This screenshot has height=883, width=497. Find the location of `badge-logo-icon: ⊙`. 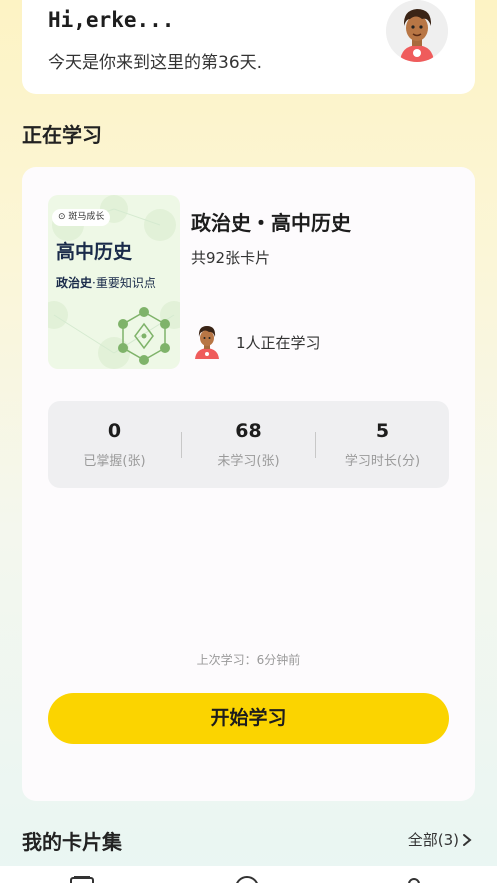

badge-logo-icon: ⊙ is located at coordinates (62, 217).